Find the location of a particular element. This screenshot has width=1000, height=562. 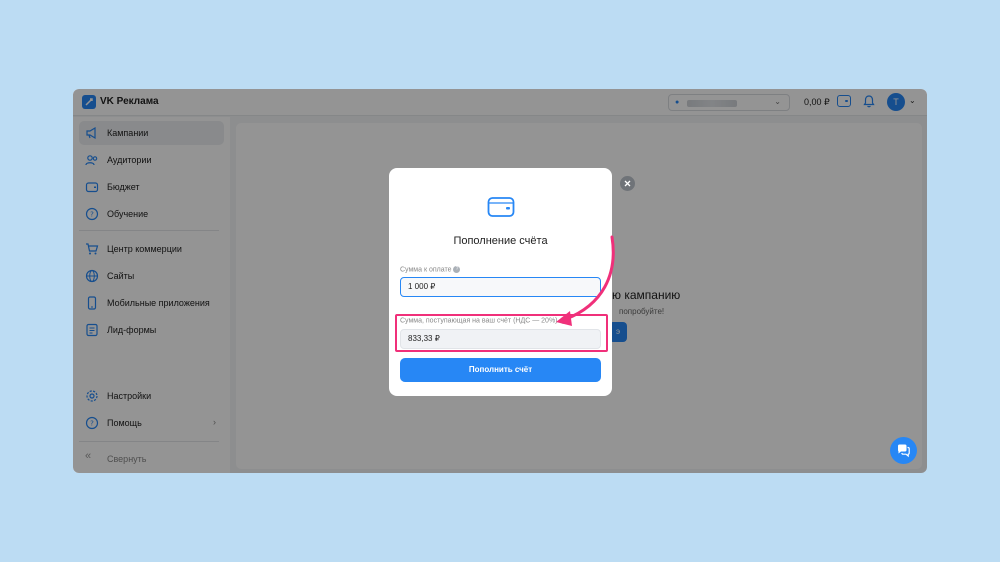

wallet-icon is located at coordinates (501, 207).